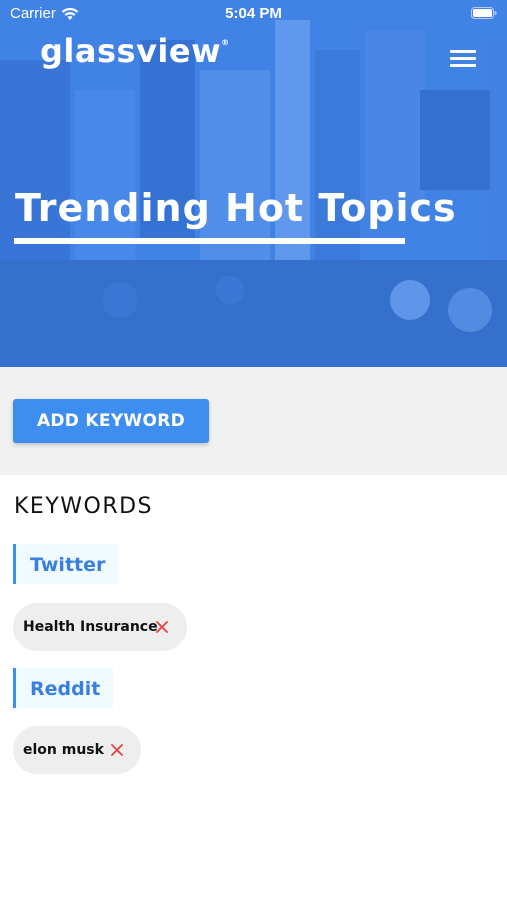 The image size is (507, 900). I want to click on source-label-twitter: Twitter, so click(65, 564).